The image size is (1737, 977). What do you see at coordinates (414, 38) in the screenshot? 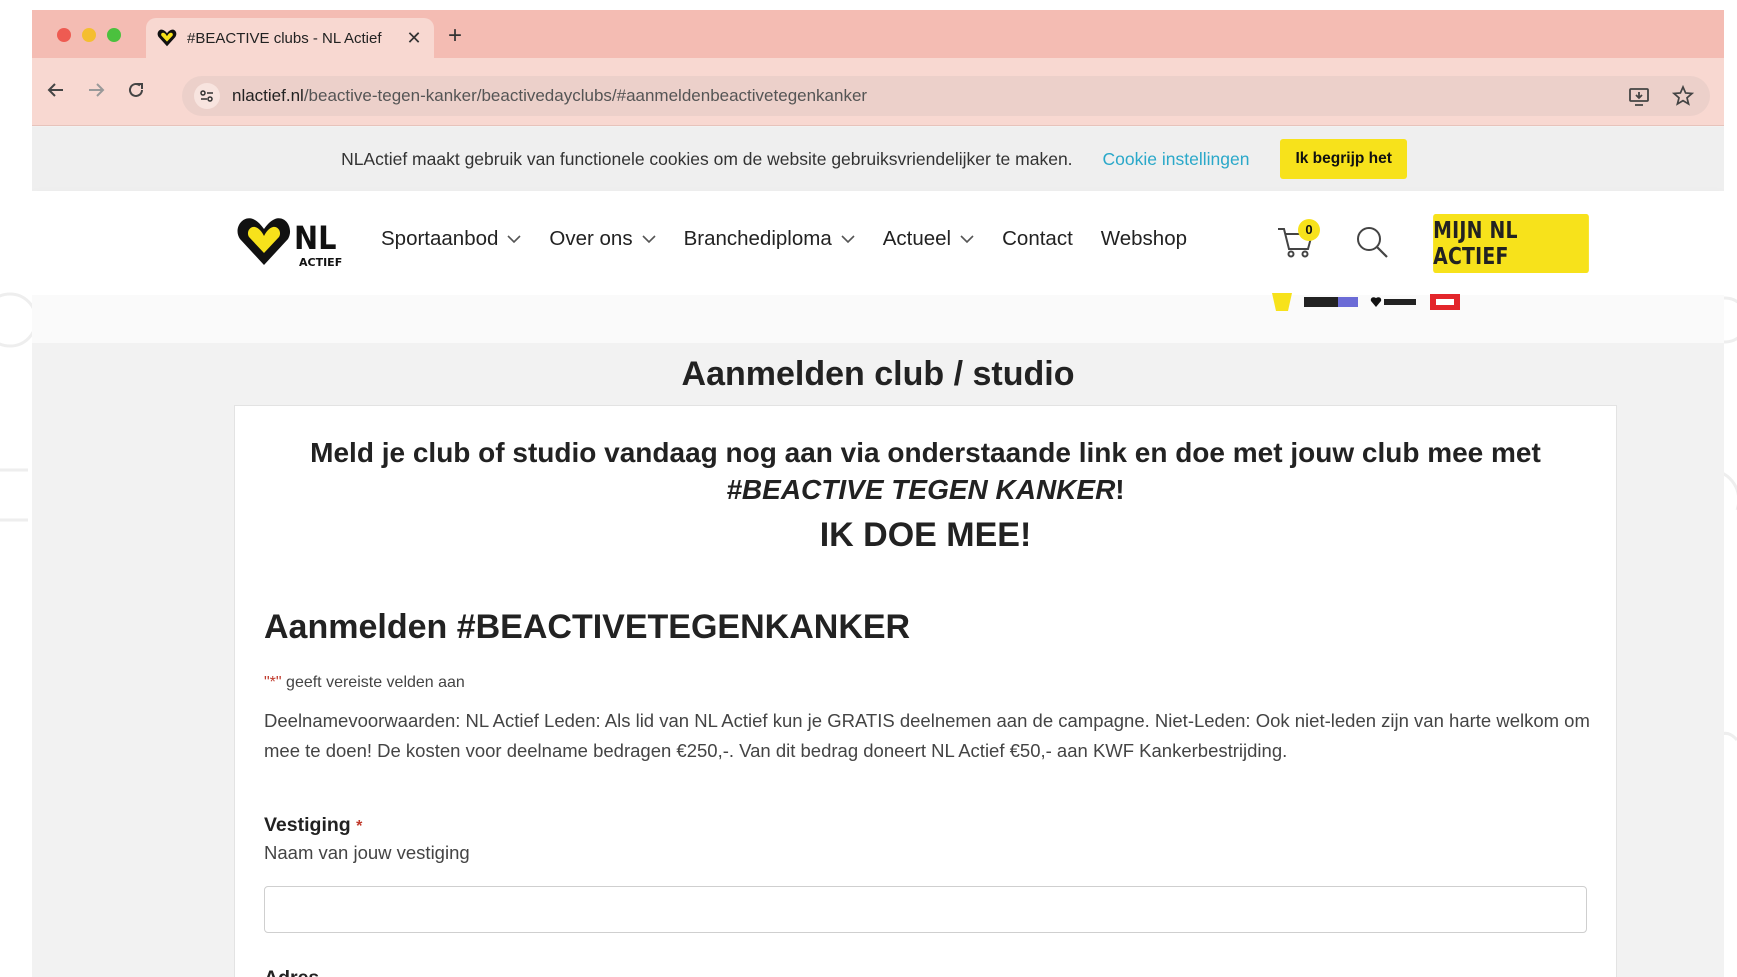
I see `tab-close-icon: ✕` at bounding box center [414, 38].